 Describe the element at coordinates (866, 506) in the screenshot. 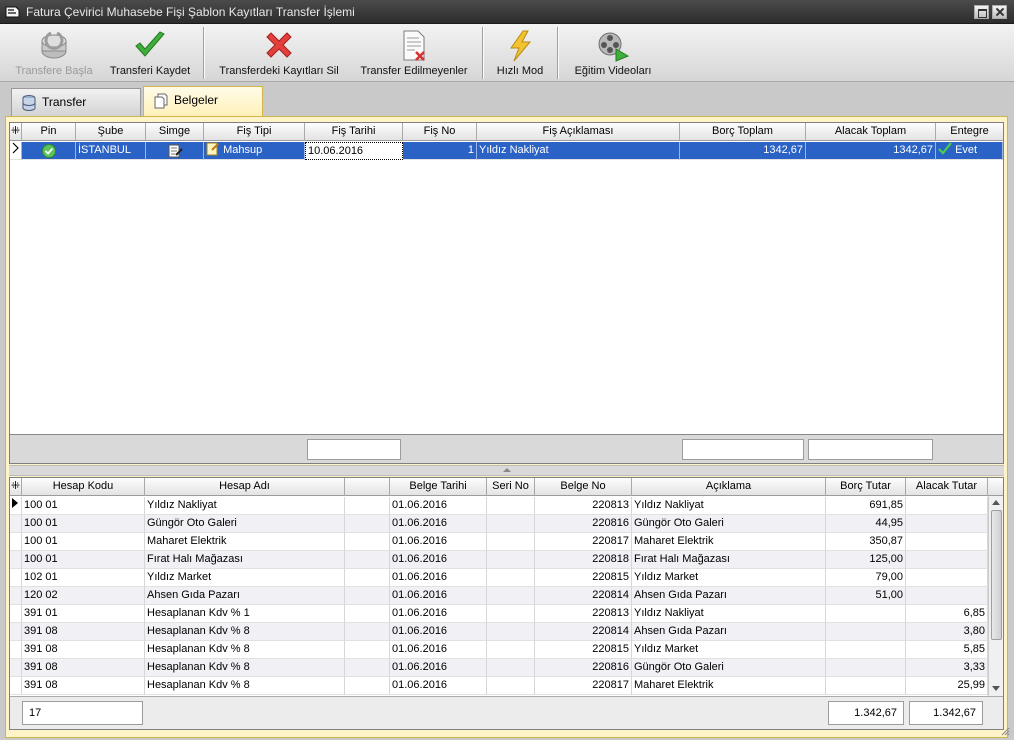

I see `borc-cell: 691,85` at that location.